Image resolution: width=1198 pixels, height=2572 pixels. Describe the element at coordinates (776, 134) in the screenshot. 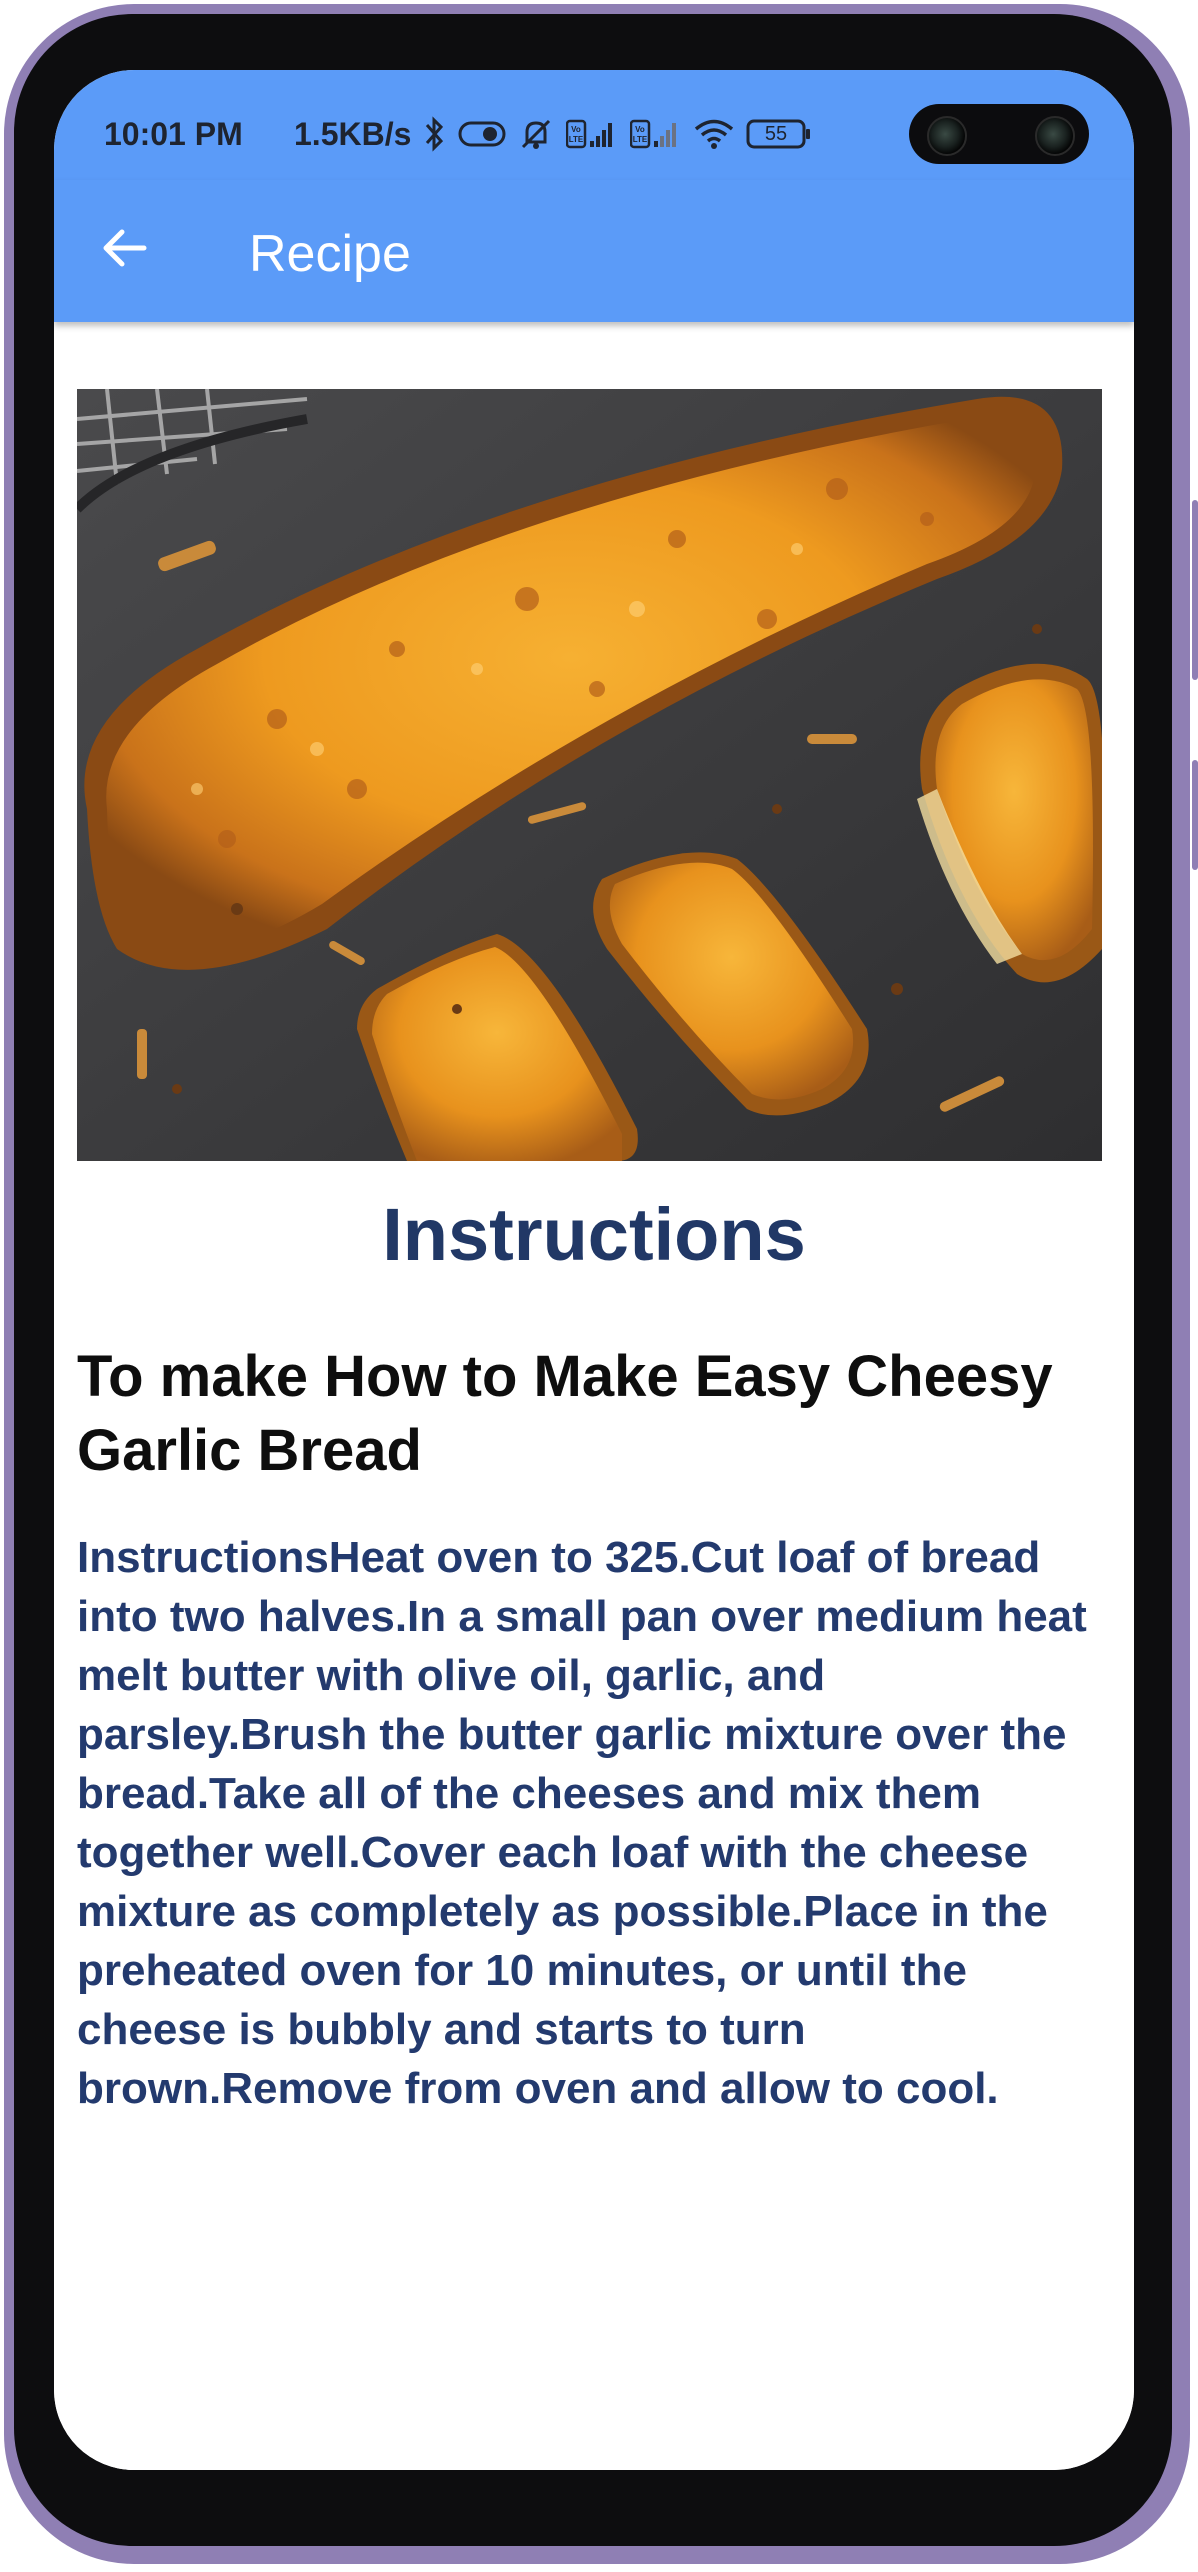

I see `battery-level: 55` at that location.